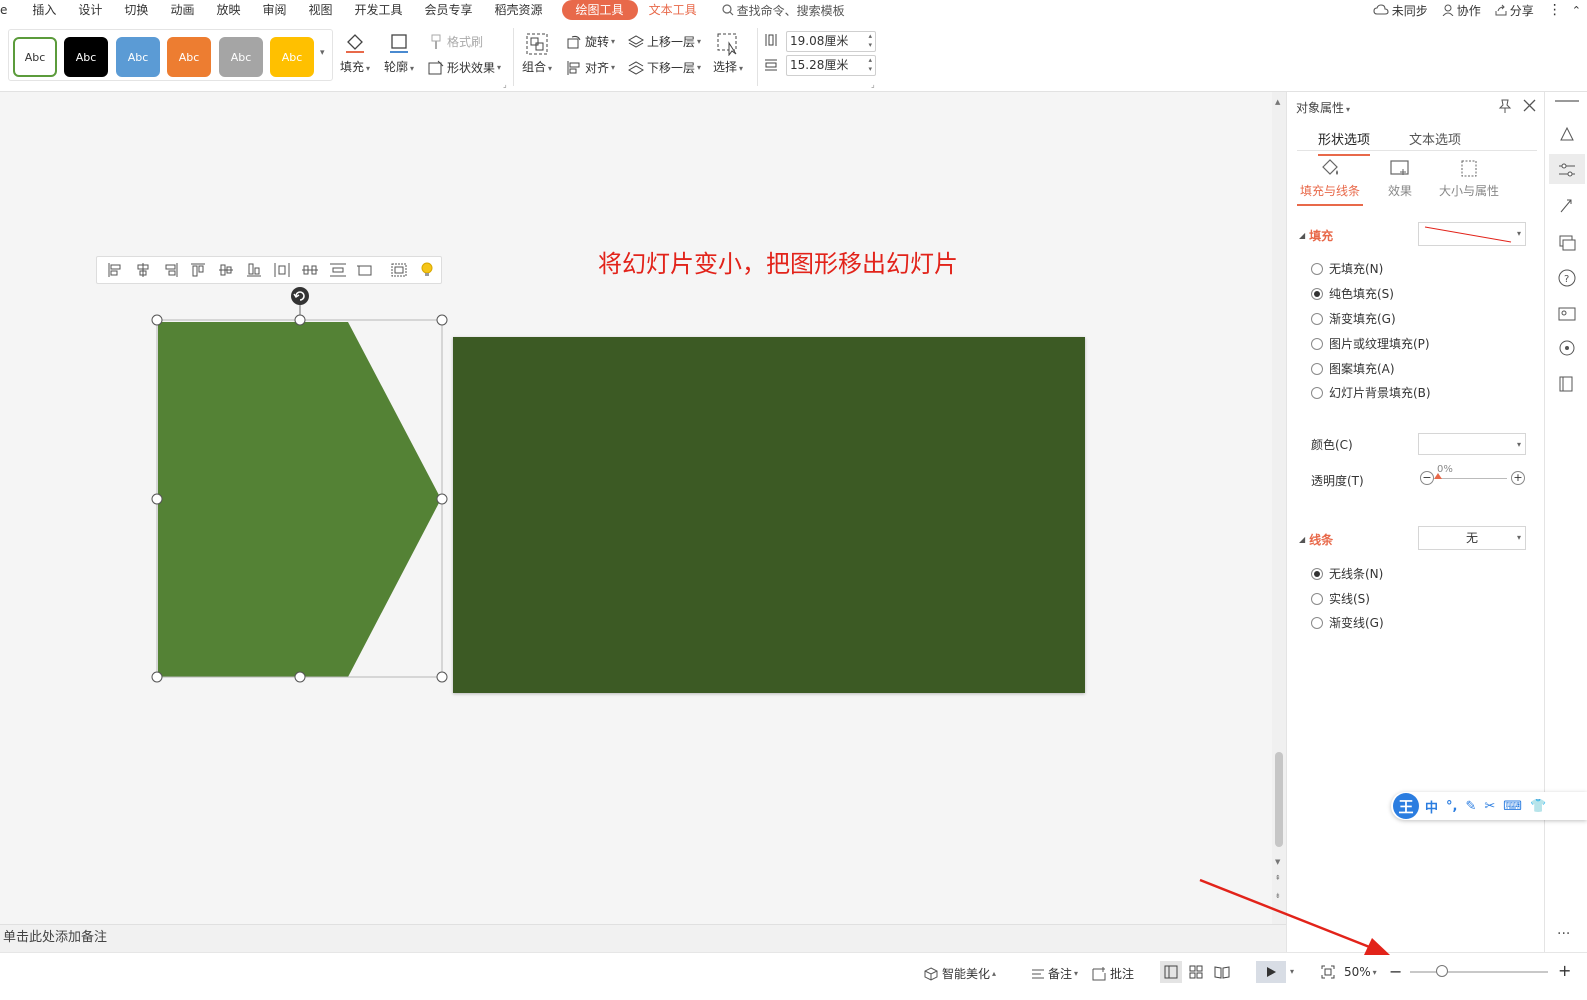 The image size is (1587, 1000). Describe the element at coordinates (1451, 806) in the screenshot. I see `ime-punctuation-icon: °,` at that location.